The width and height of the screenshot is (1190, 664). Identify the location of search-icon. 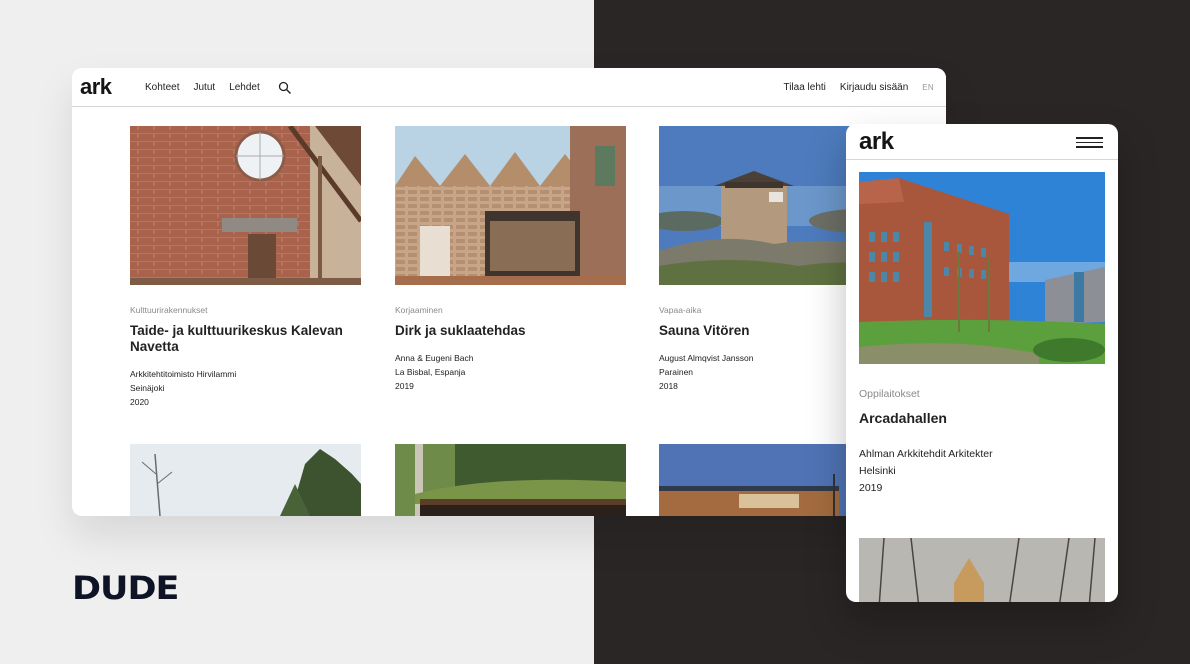
(285, 88).